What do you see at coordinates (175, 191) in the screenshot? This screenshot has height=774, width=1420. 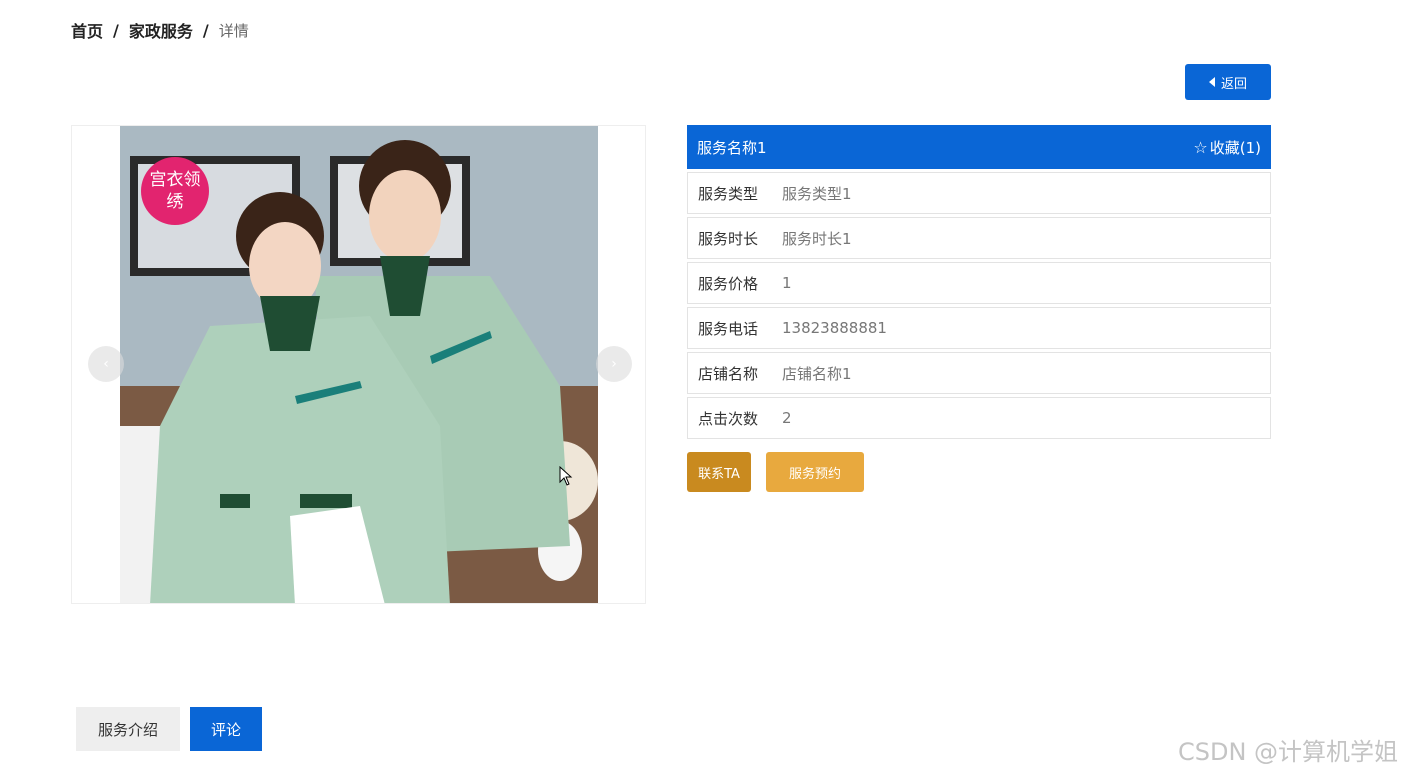 I see `image-badge: 宫衣领绣` at bounding box center [175, 191].